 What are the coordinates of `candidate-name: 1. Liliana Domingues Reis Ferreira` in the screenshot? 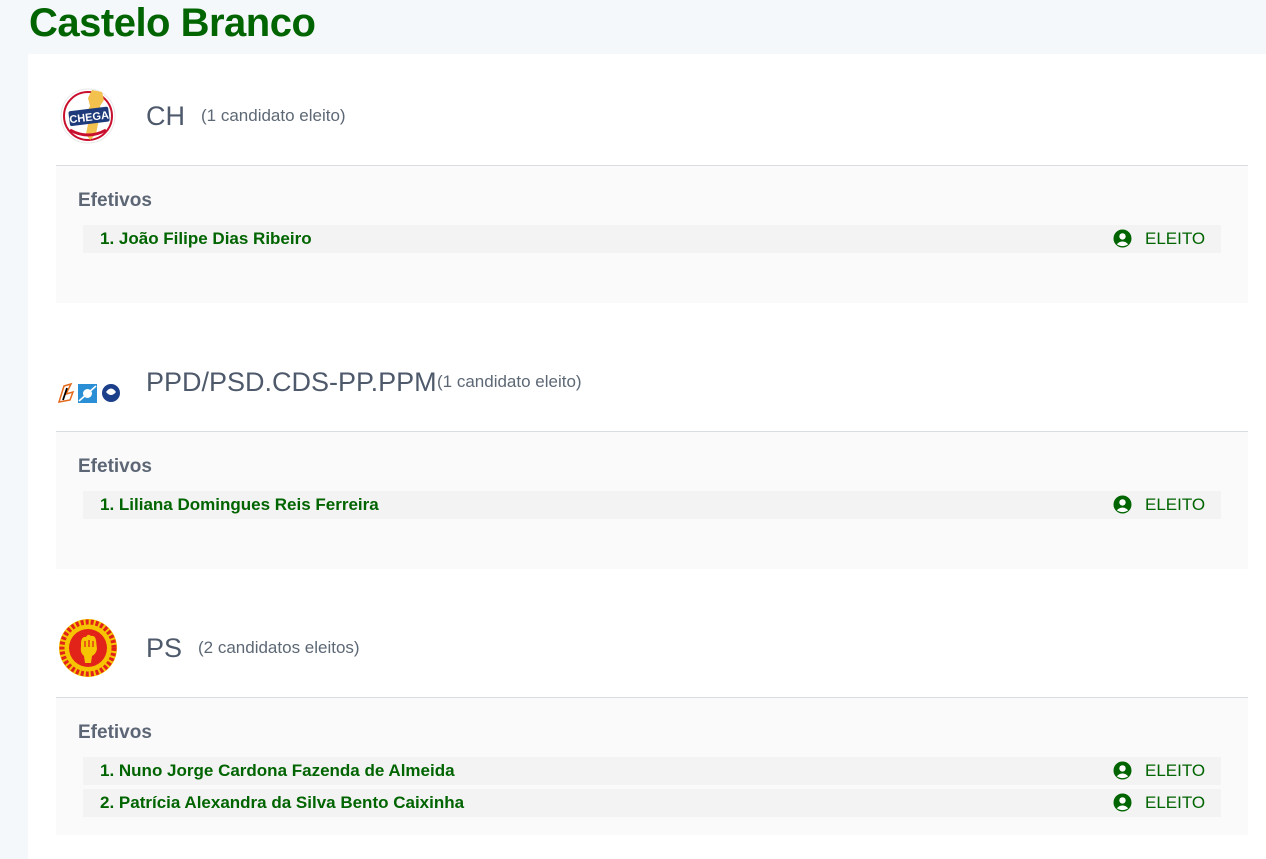 It's located at (239, 505).